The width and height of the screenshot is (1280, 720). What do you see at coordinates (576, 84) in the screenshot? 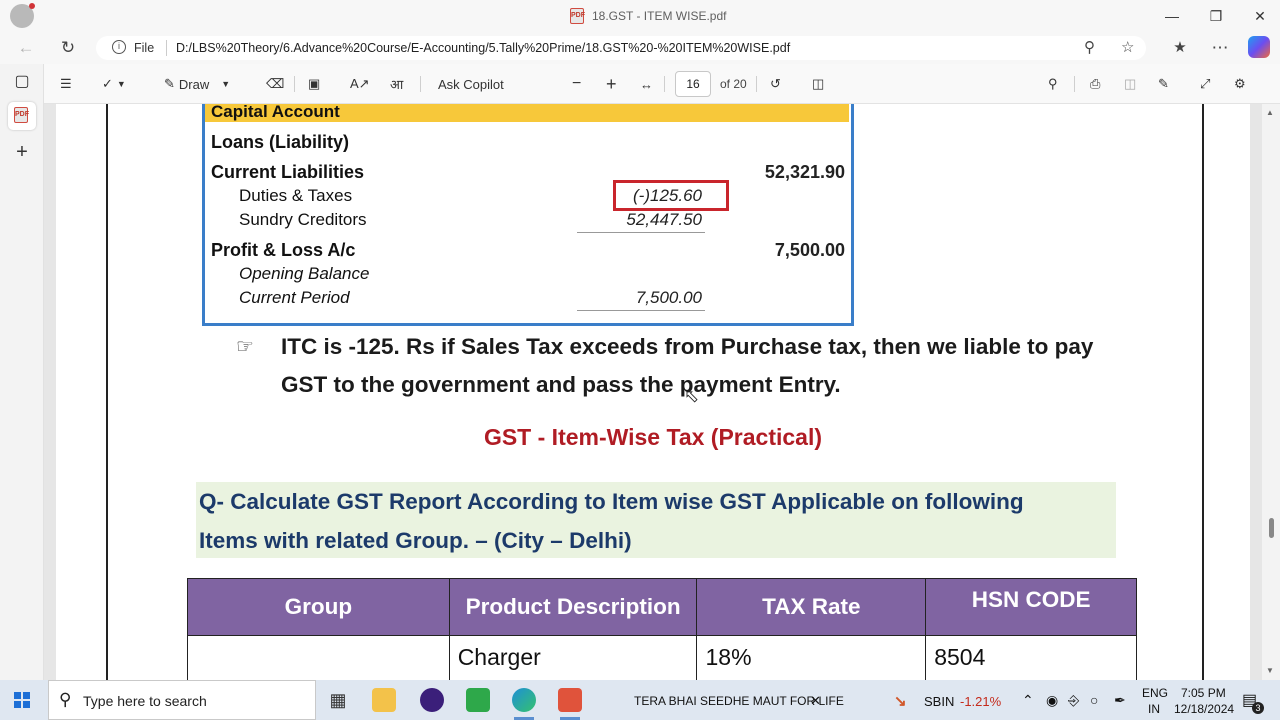
I see `zoom-out-icon: −` at bounding box center [576, 84].